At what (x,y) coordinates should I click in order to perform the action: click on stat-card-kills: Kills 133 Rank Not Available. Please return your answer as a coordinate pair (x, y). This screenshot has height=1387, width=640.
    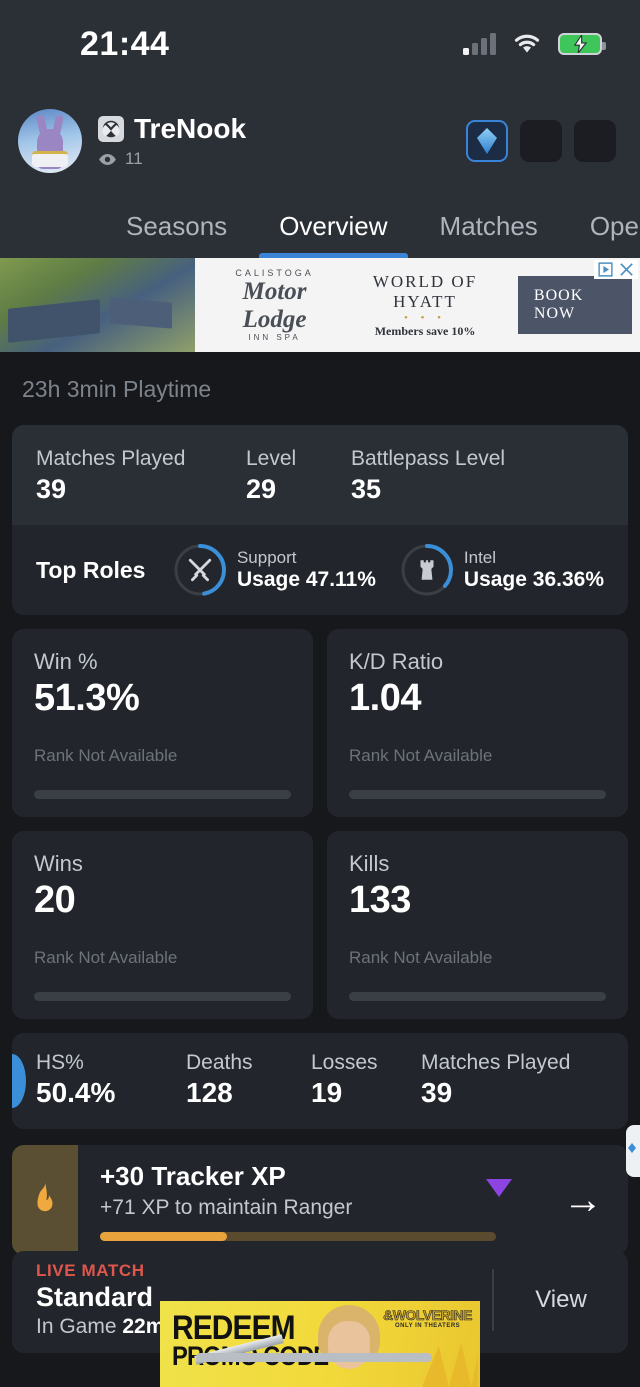
    Looking at the image, I should click on (477, 925).